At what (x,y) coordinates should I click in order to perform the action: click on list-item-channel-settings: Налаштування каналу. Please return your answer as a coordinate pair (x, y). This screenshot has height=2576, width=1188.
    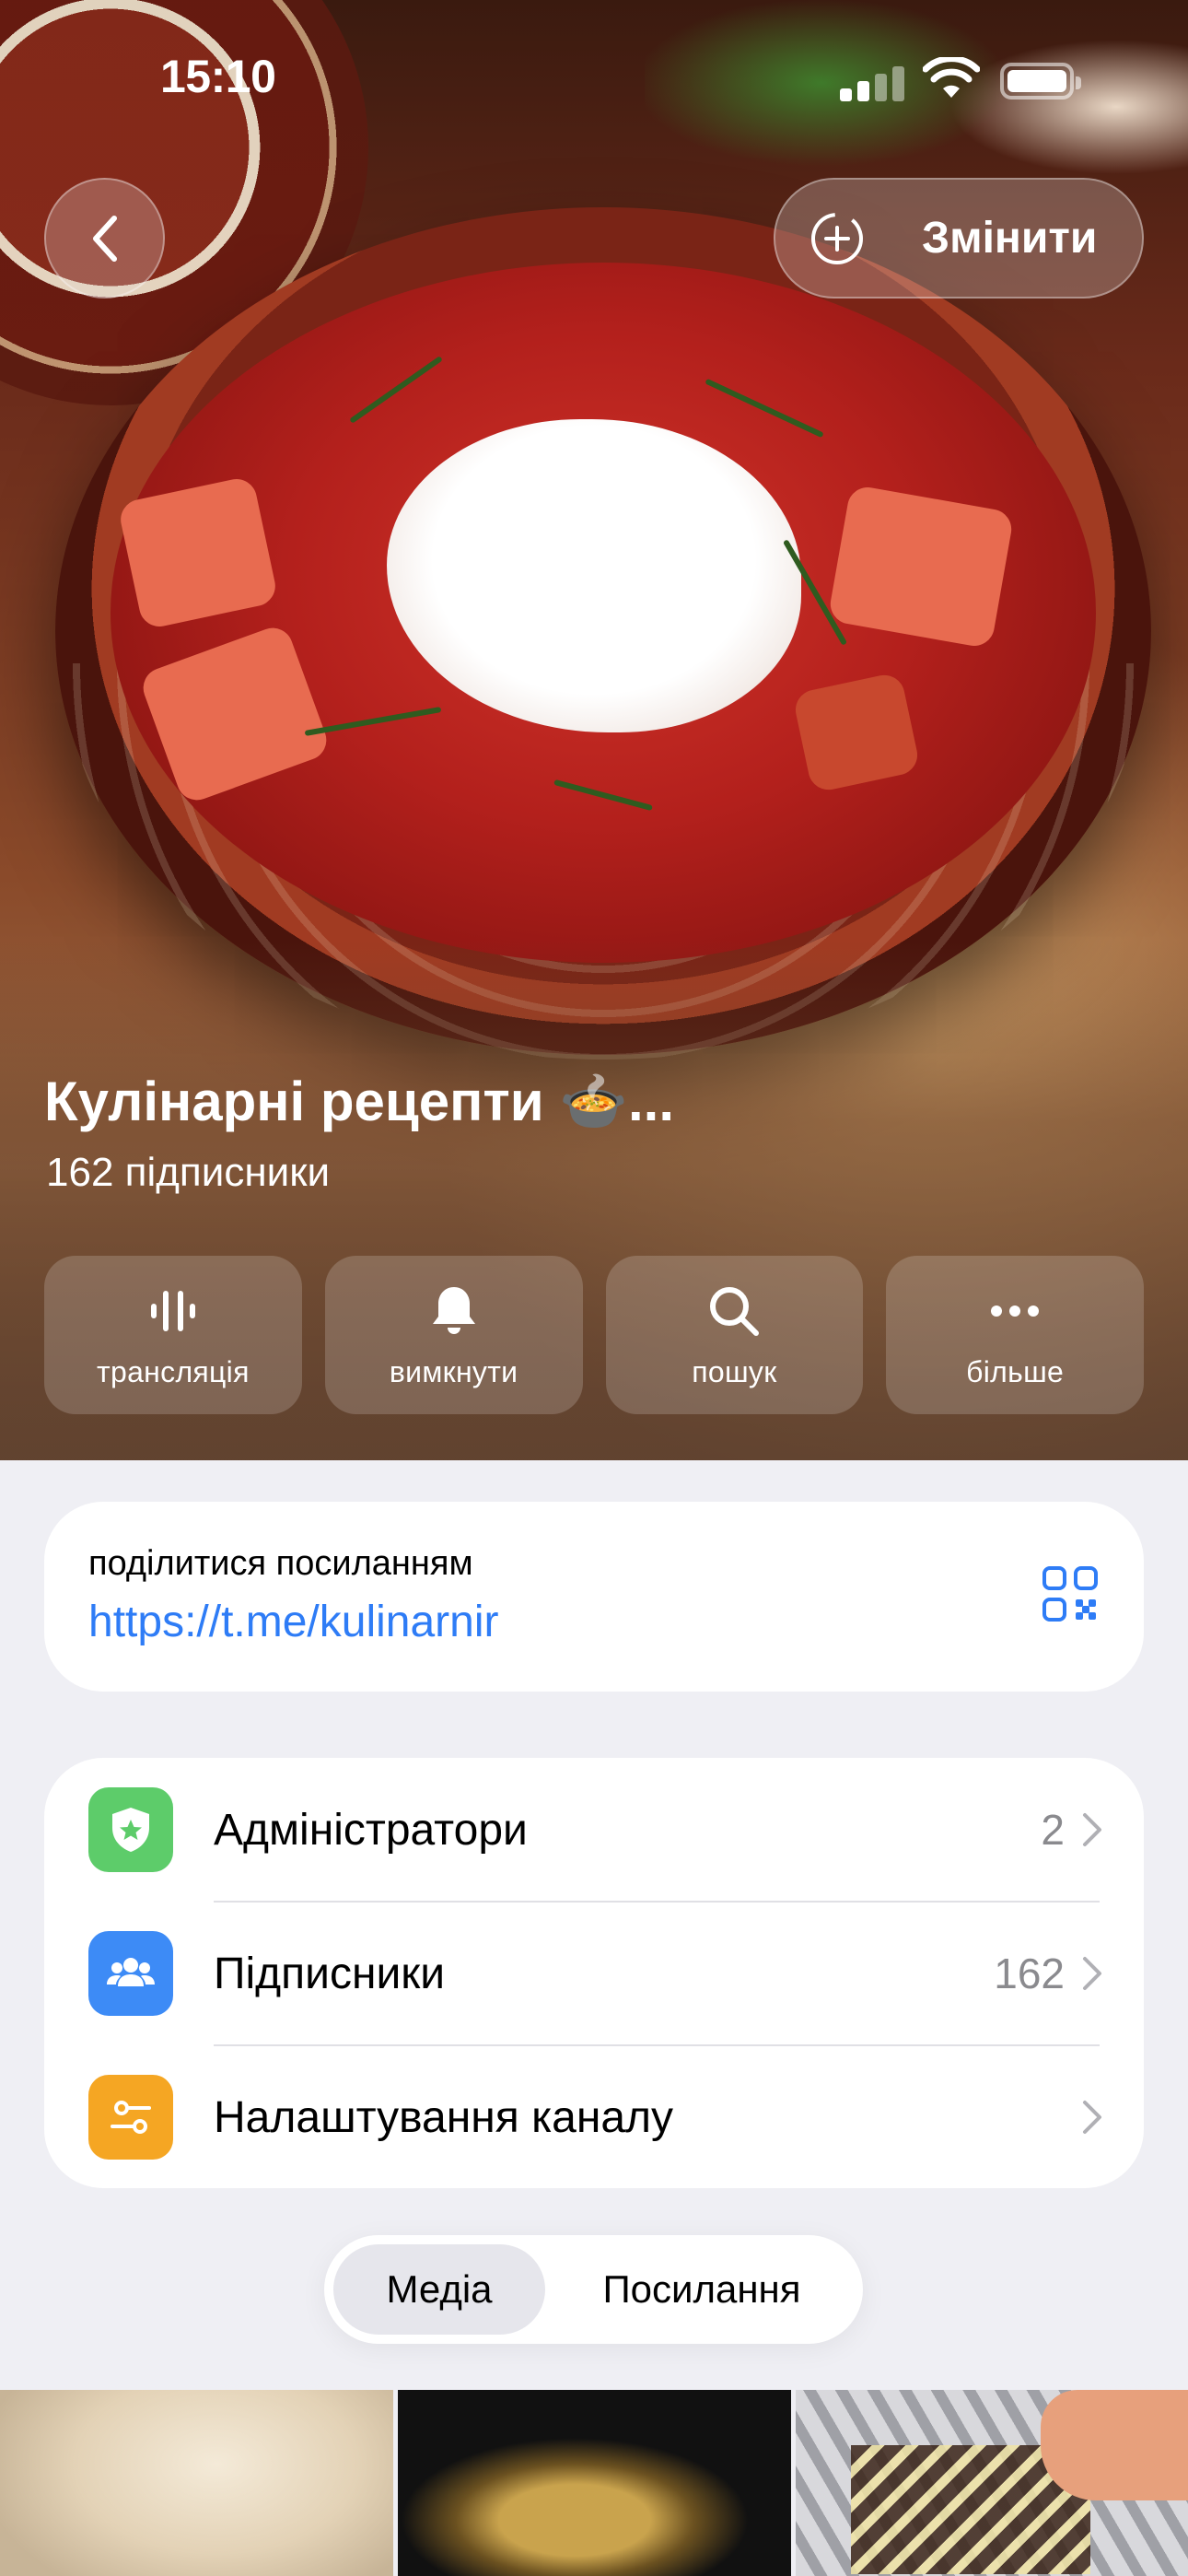
    Looking at the image, I should click on (594, 2117).